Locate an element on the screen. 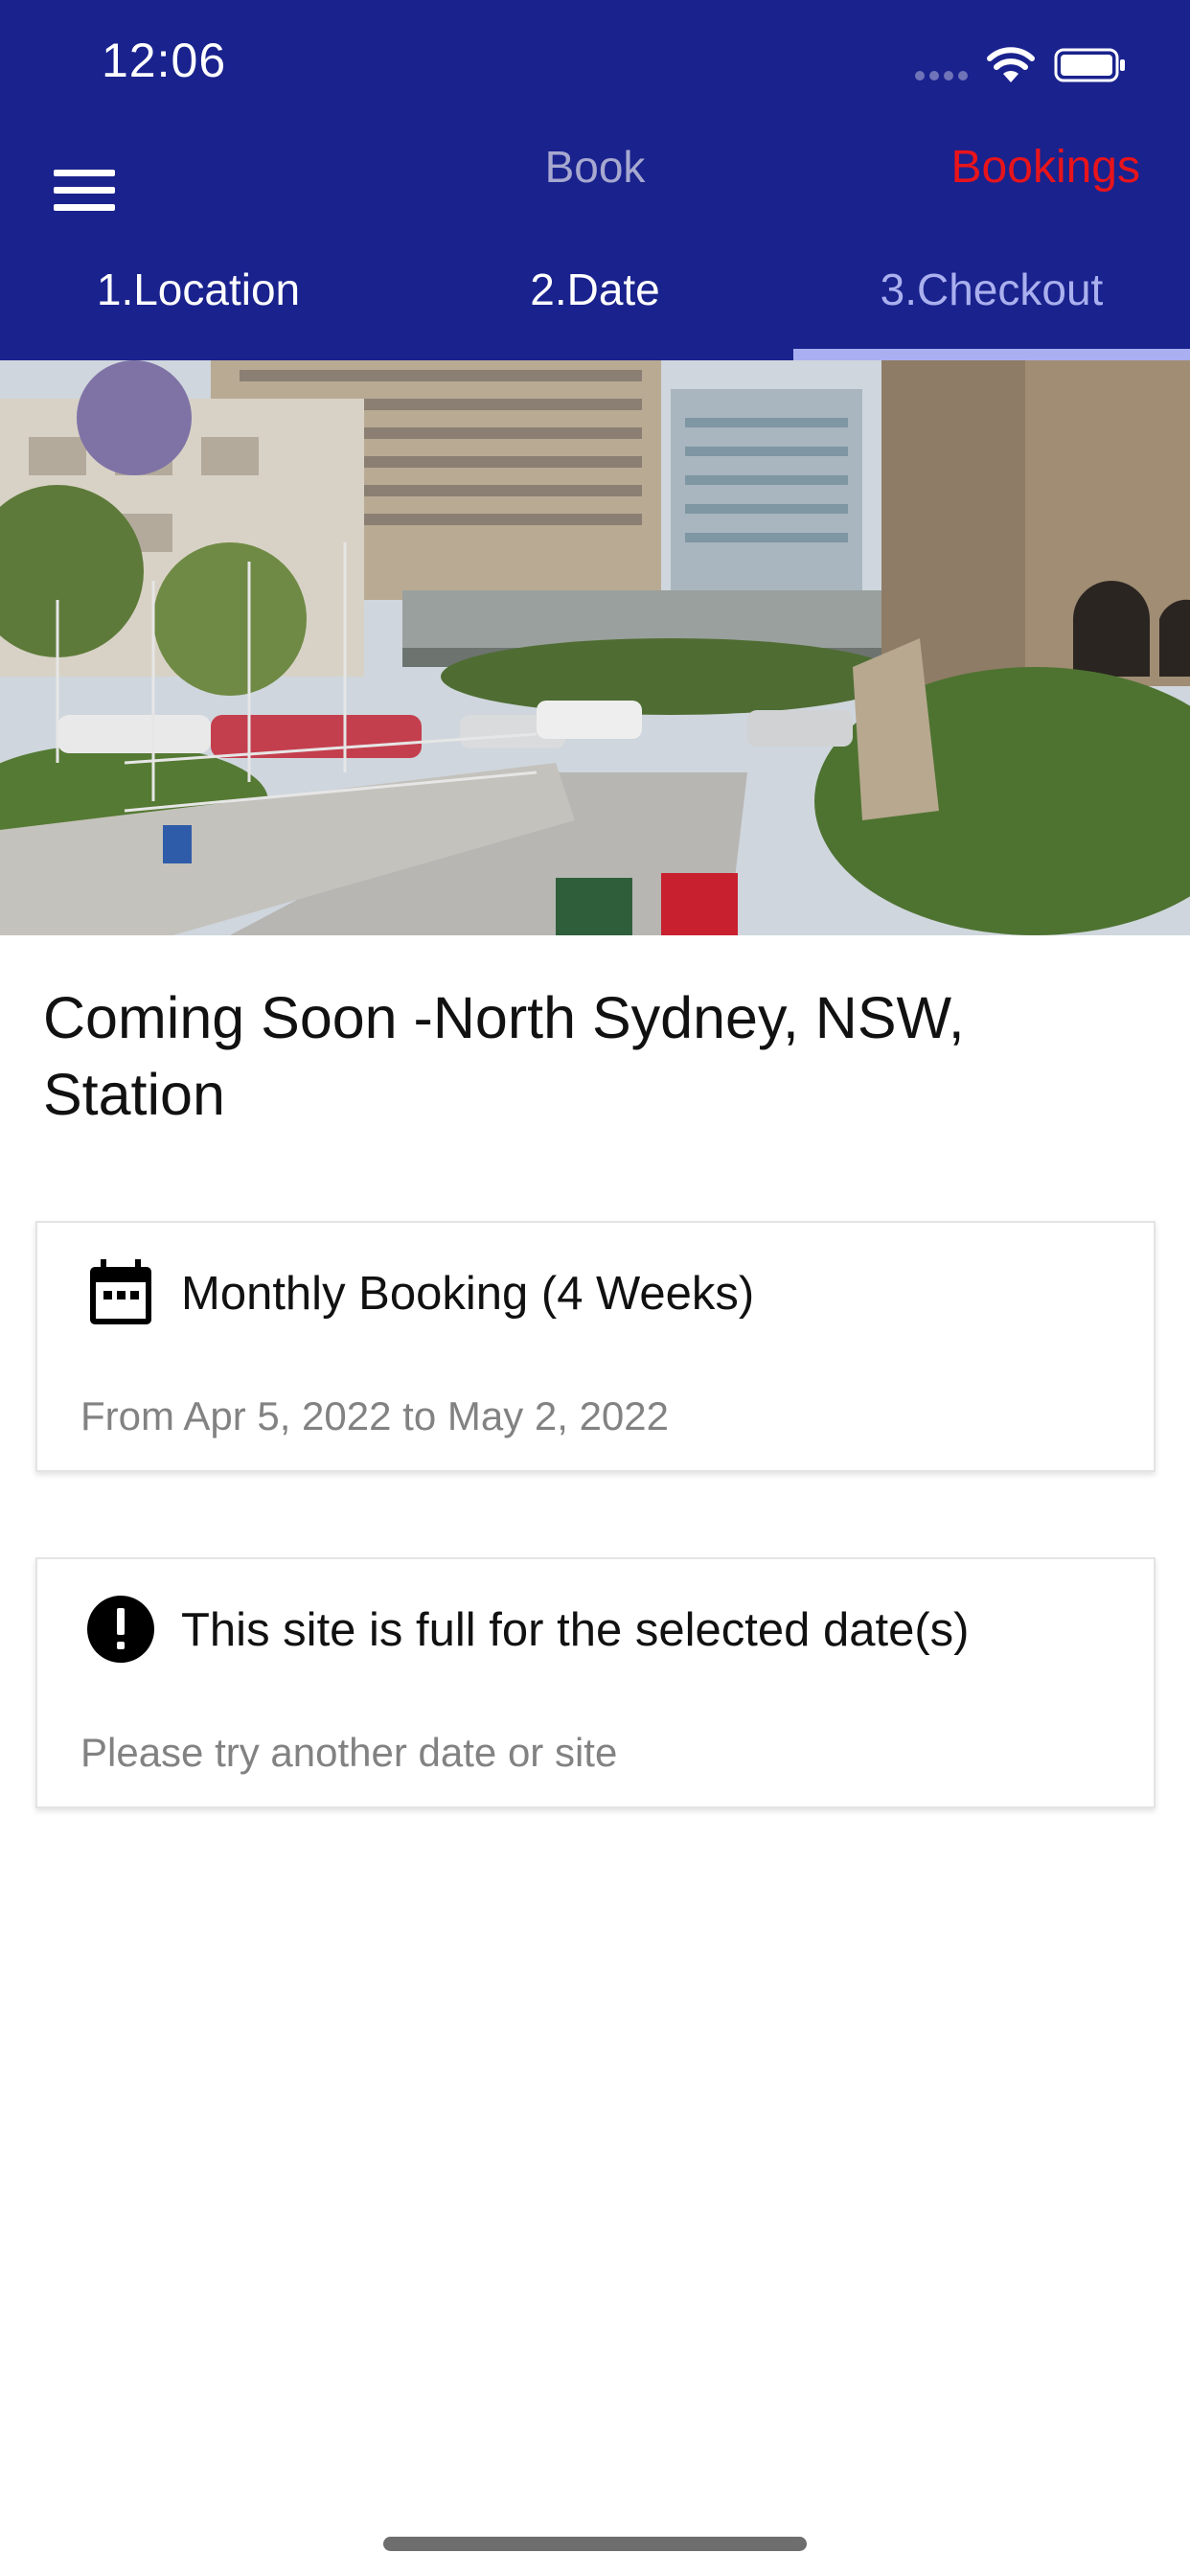 This screenshot has height=2576, width=1190. home-indicator is located at coordinates (595, 2544).